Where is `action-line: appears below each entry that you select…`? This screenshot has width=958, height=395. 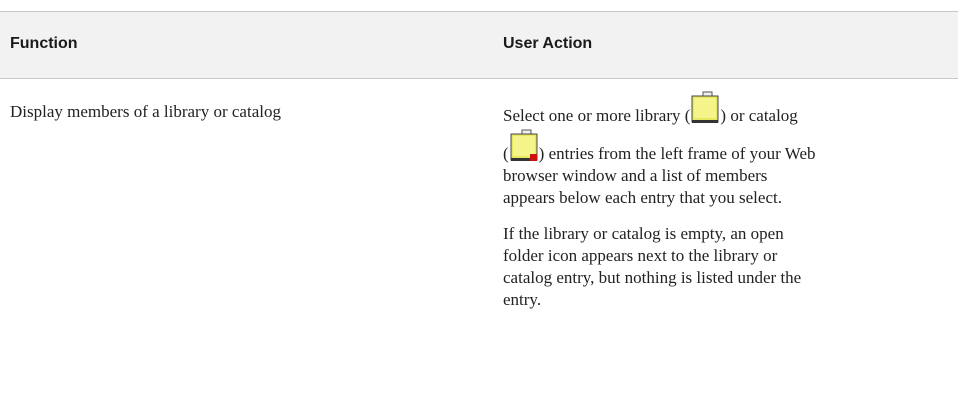 action-line: appears below each entry that you select… is located at coordinates (642, 197).